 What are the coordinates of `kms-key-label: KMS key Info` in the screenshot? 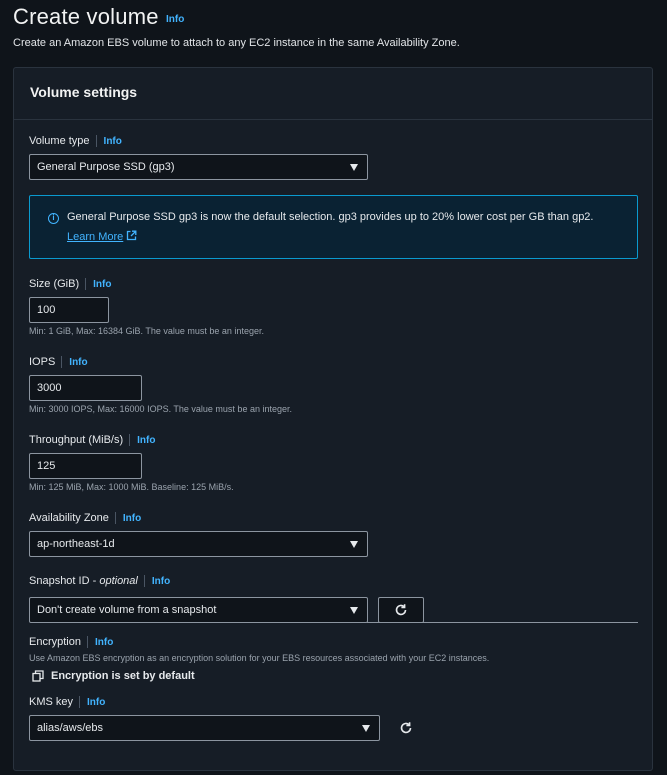 It's located at (67, 702).